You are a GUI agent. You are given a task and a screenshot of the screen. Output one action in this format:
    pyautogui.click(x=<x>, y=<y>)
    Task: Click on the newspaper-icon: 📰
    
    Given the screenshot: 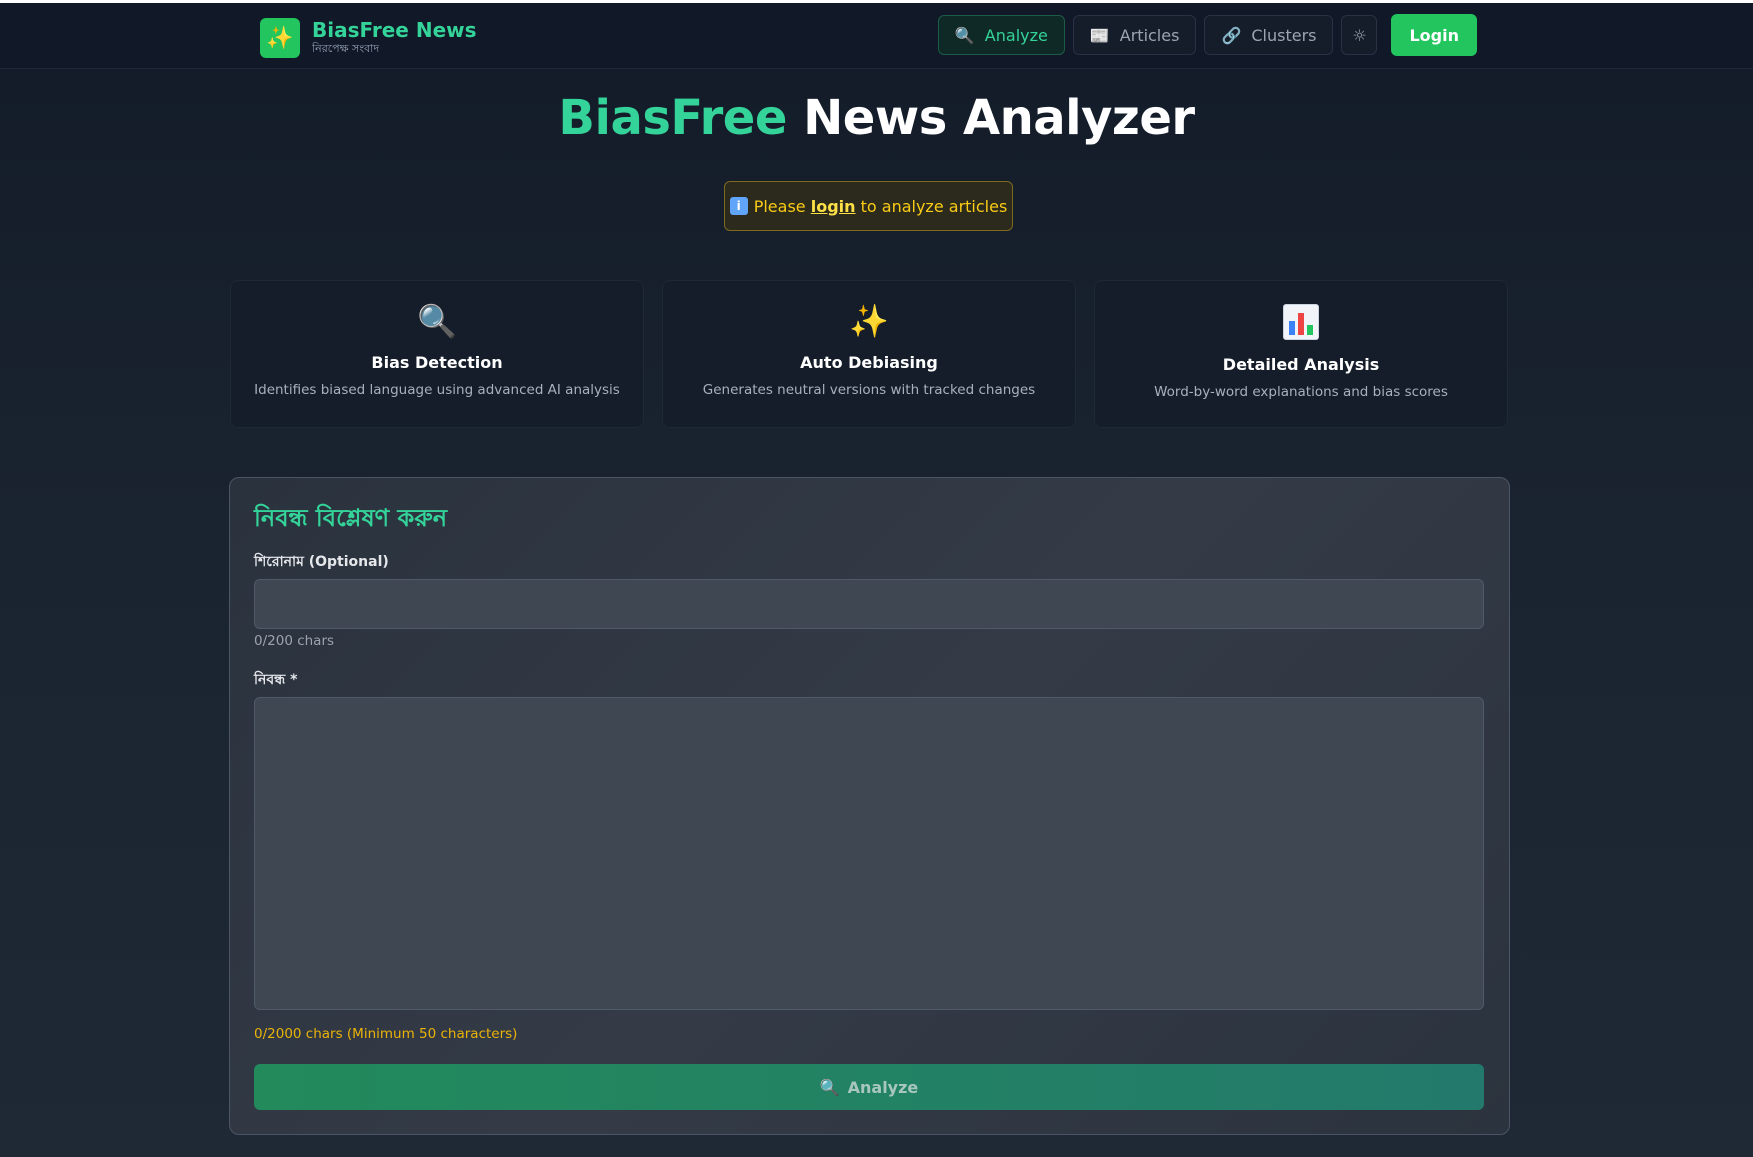 What is the action you would take?
    pyautogui.click(x=1099, y=35)
    